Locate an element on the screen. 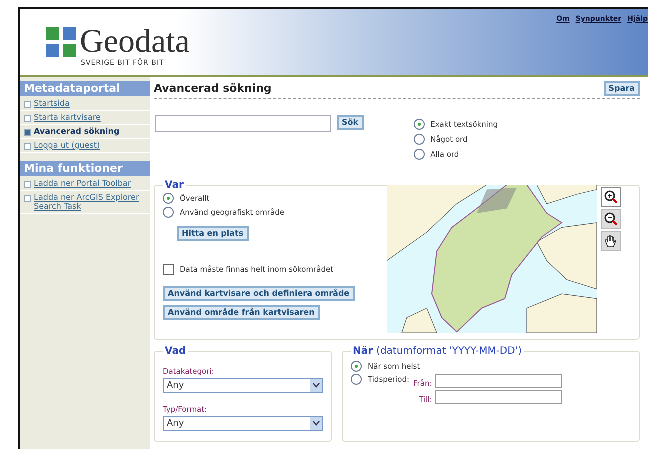 This screenshot has width=648, height=449. zoom-in-icon is located at coordinates (611, 197).